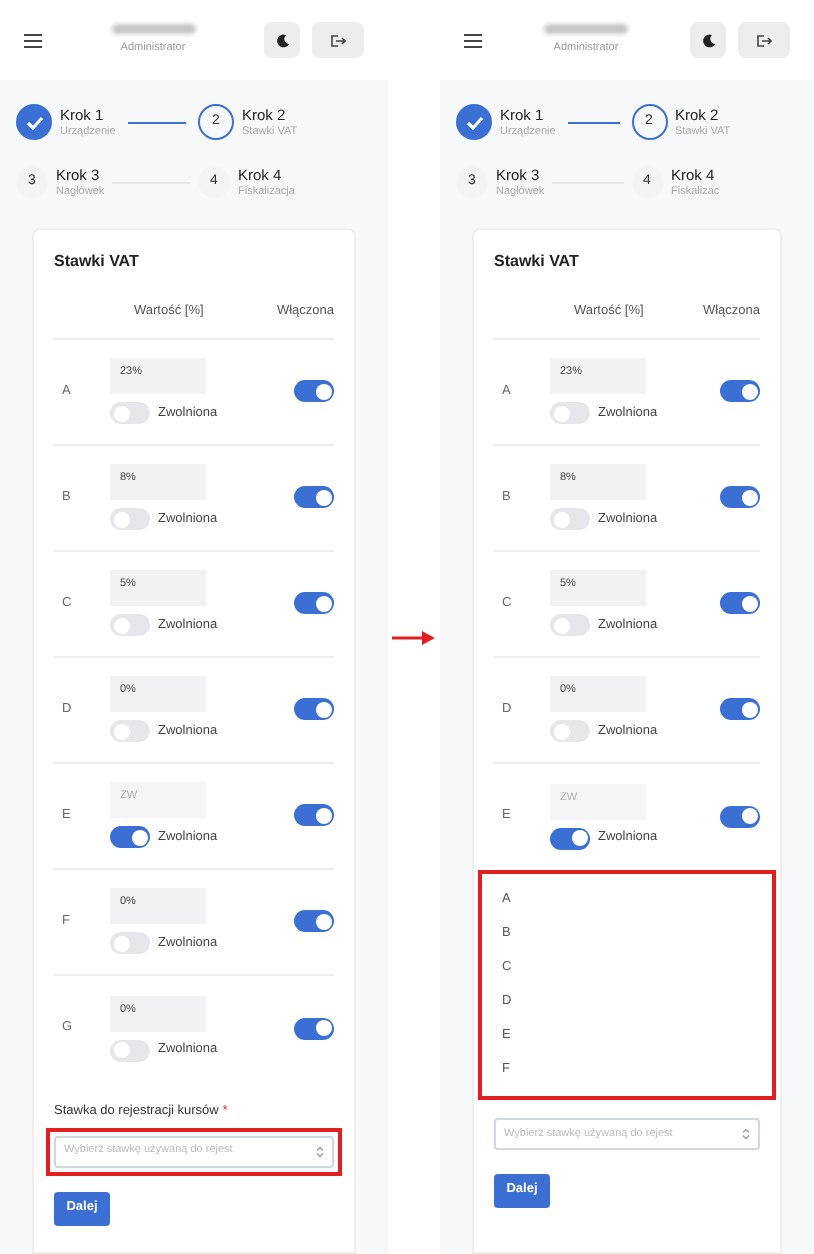  I want to click on arrow-icon, so click(414, 638).